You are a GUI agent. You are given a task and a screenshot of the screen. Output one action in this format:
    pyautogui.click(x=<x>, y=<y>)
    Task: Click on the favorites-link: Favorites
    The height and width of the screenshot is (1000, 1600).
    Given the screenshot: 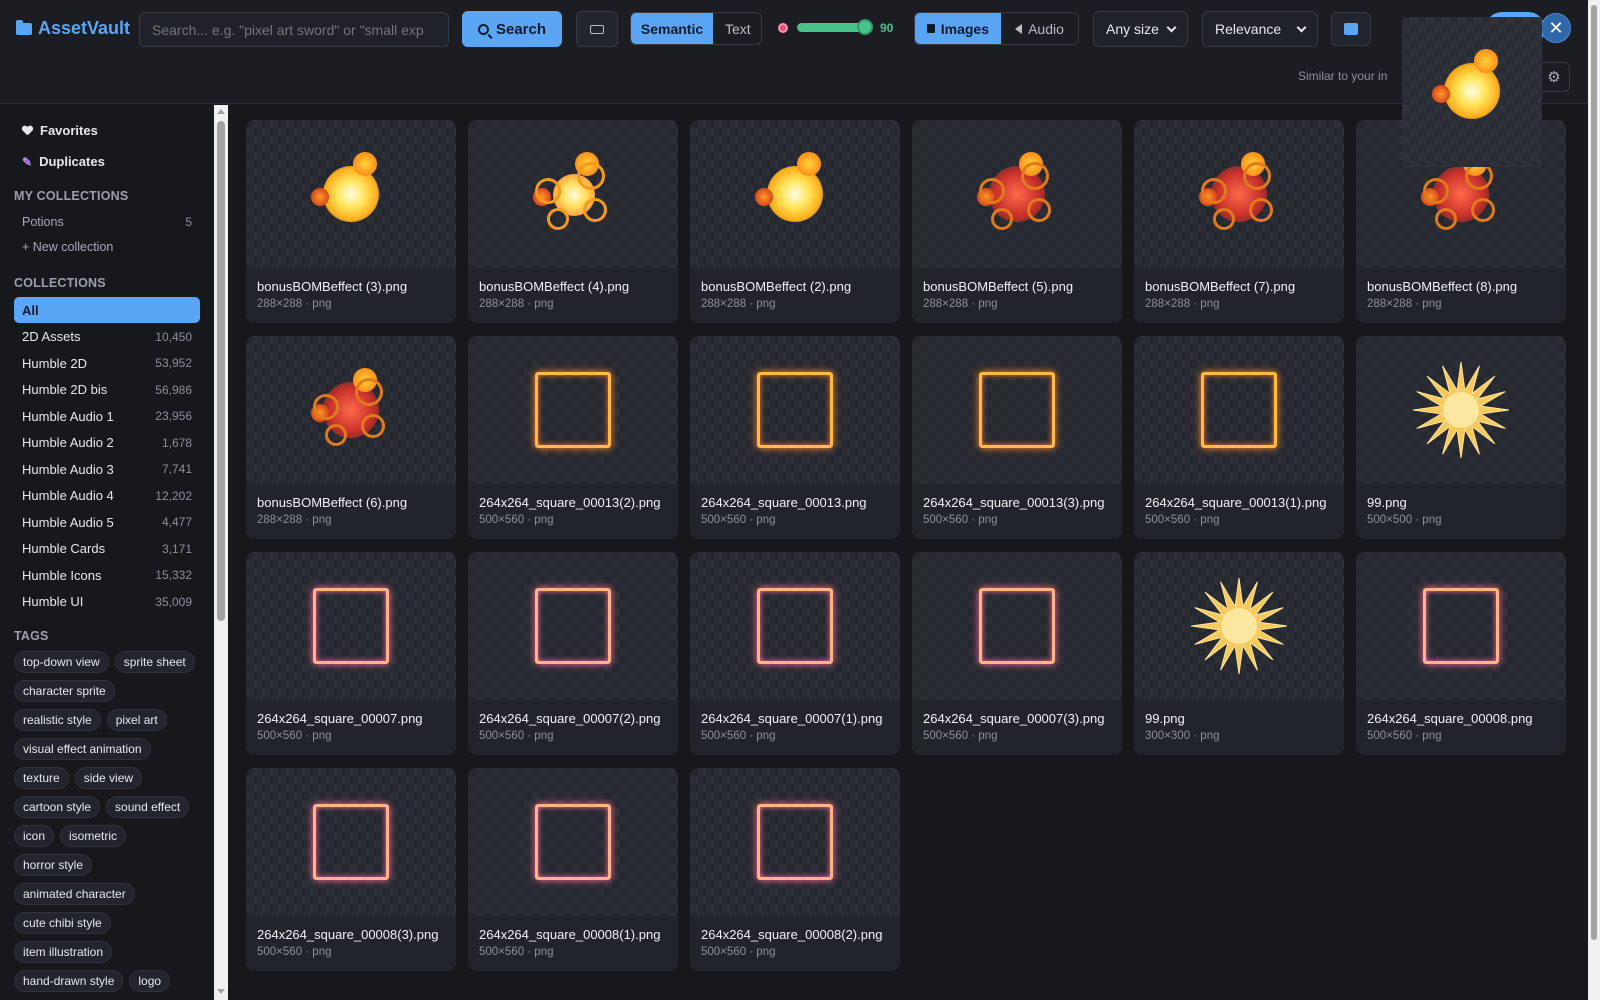 What is the action you would take?
    pyautogui.click(x=60, y=130)
    